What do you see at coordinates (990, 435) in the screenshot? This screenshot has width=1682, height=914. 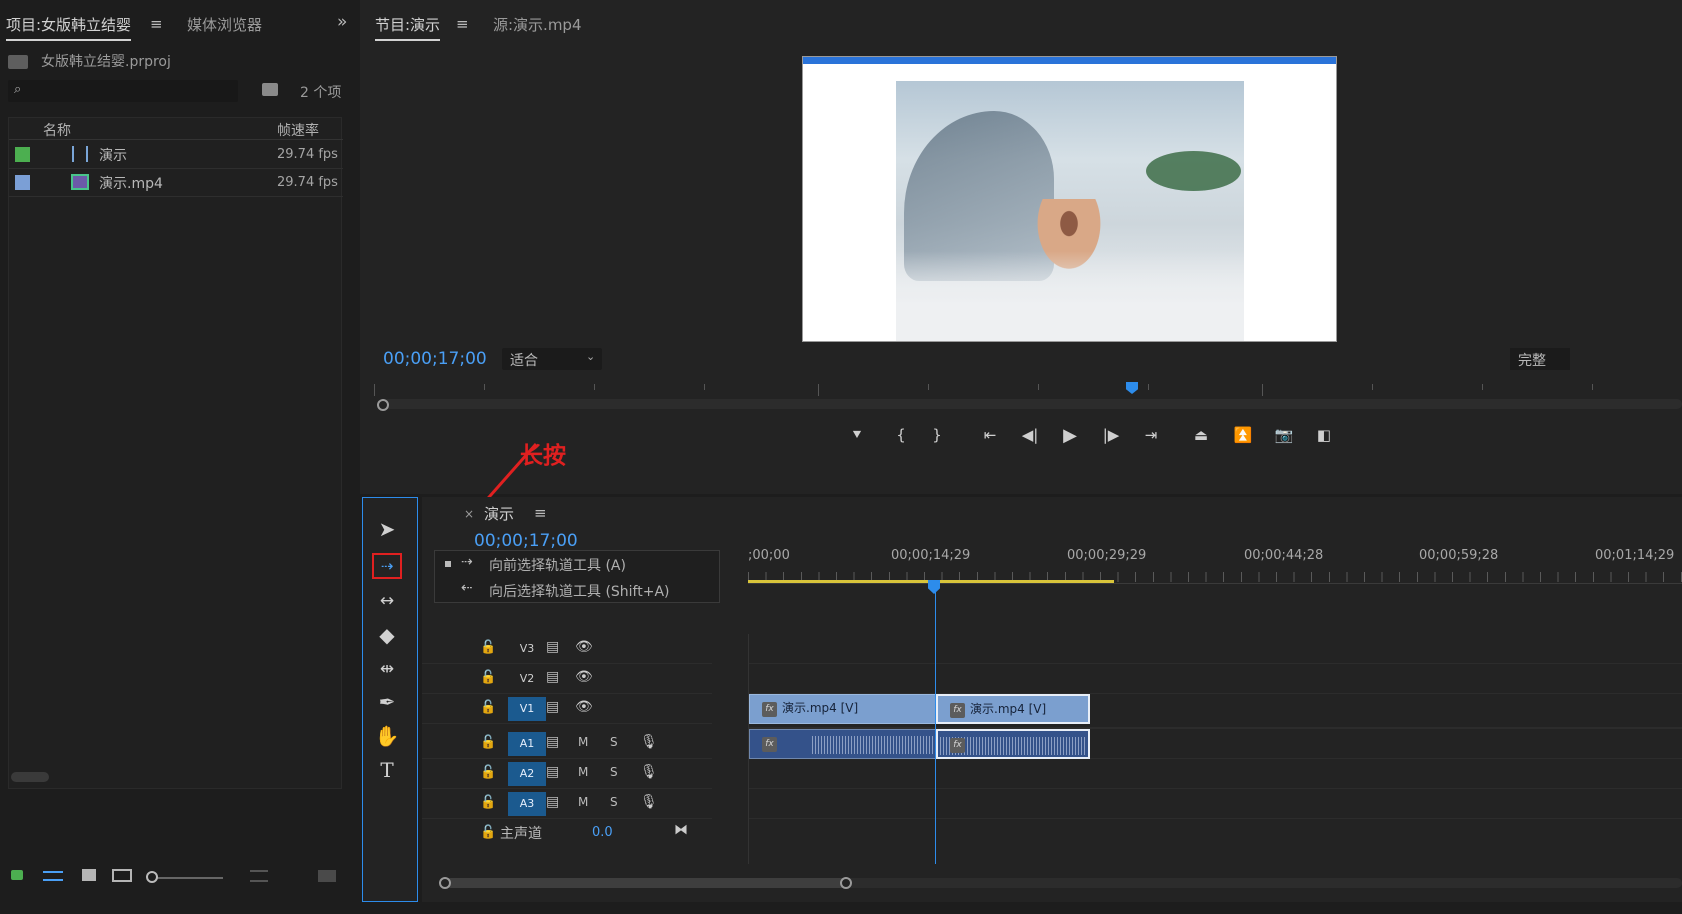 I see `go-to-in-icon: ⇤` at bounding box center [990, 435].